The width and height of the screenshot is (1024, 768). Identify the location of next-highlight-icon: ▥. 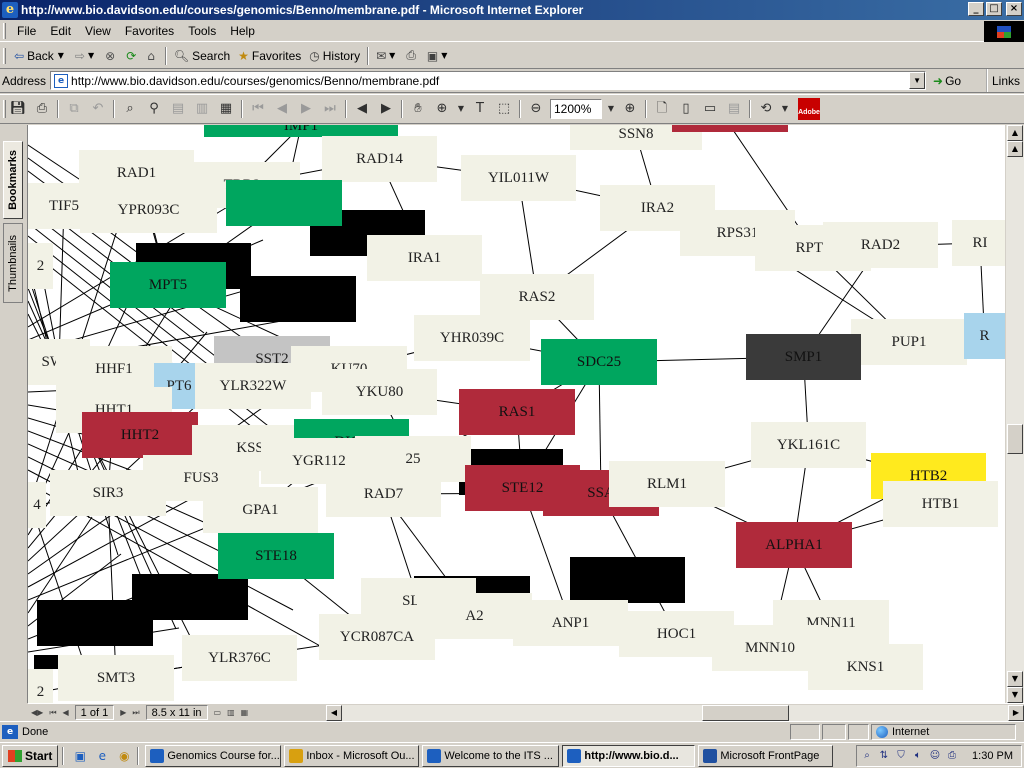
(202, 109).